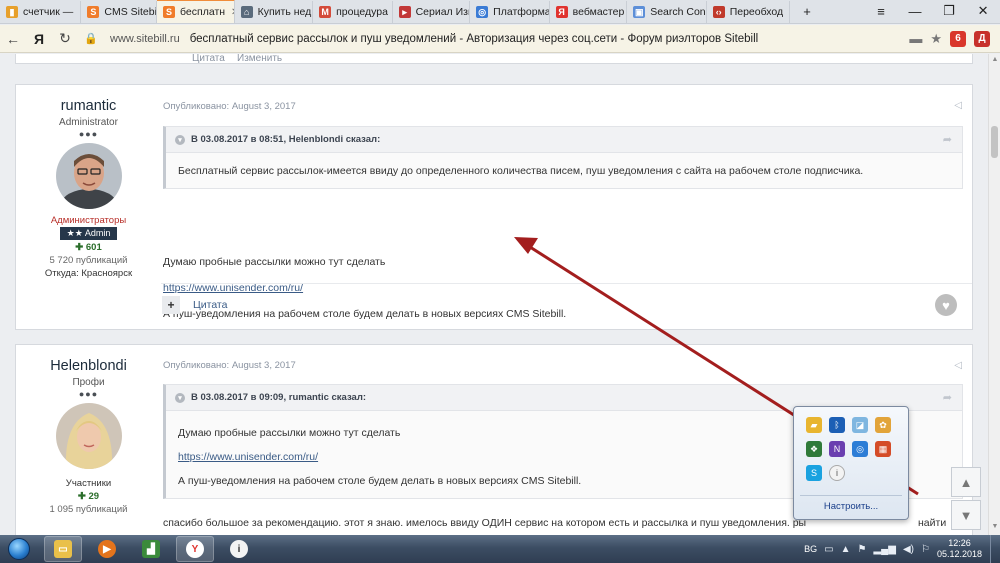  I want to click on minimize-button: —, so click(915, 11).